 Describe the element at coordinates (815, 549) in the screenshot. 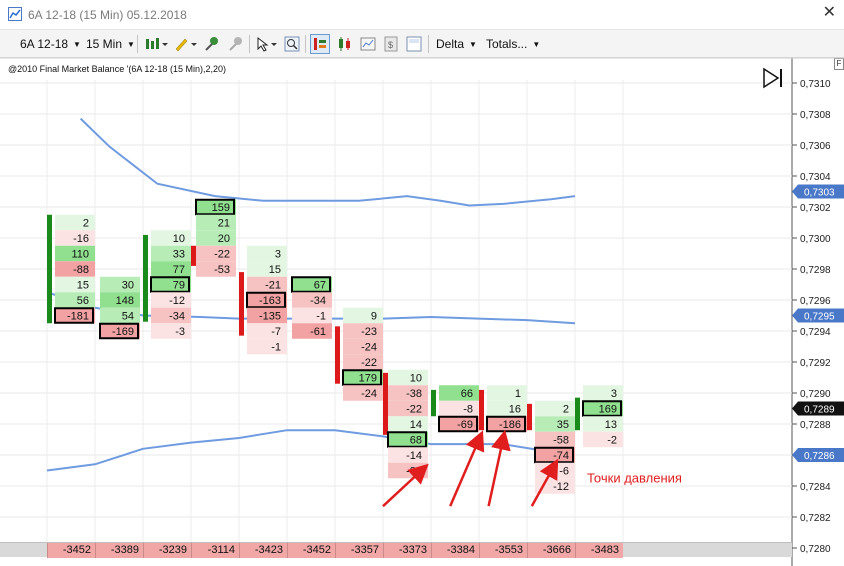

I see `y-axis-tick-label: 0,7280` at that location.